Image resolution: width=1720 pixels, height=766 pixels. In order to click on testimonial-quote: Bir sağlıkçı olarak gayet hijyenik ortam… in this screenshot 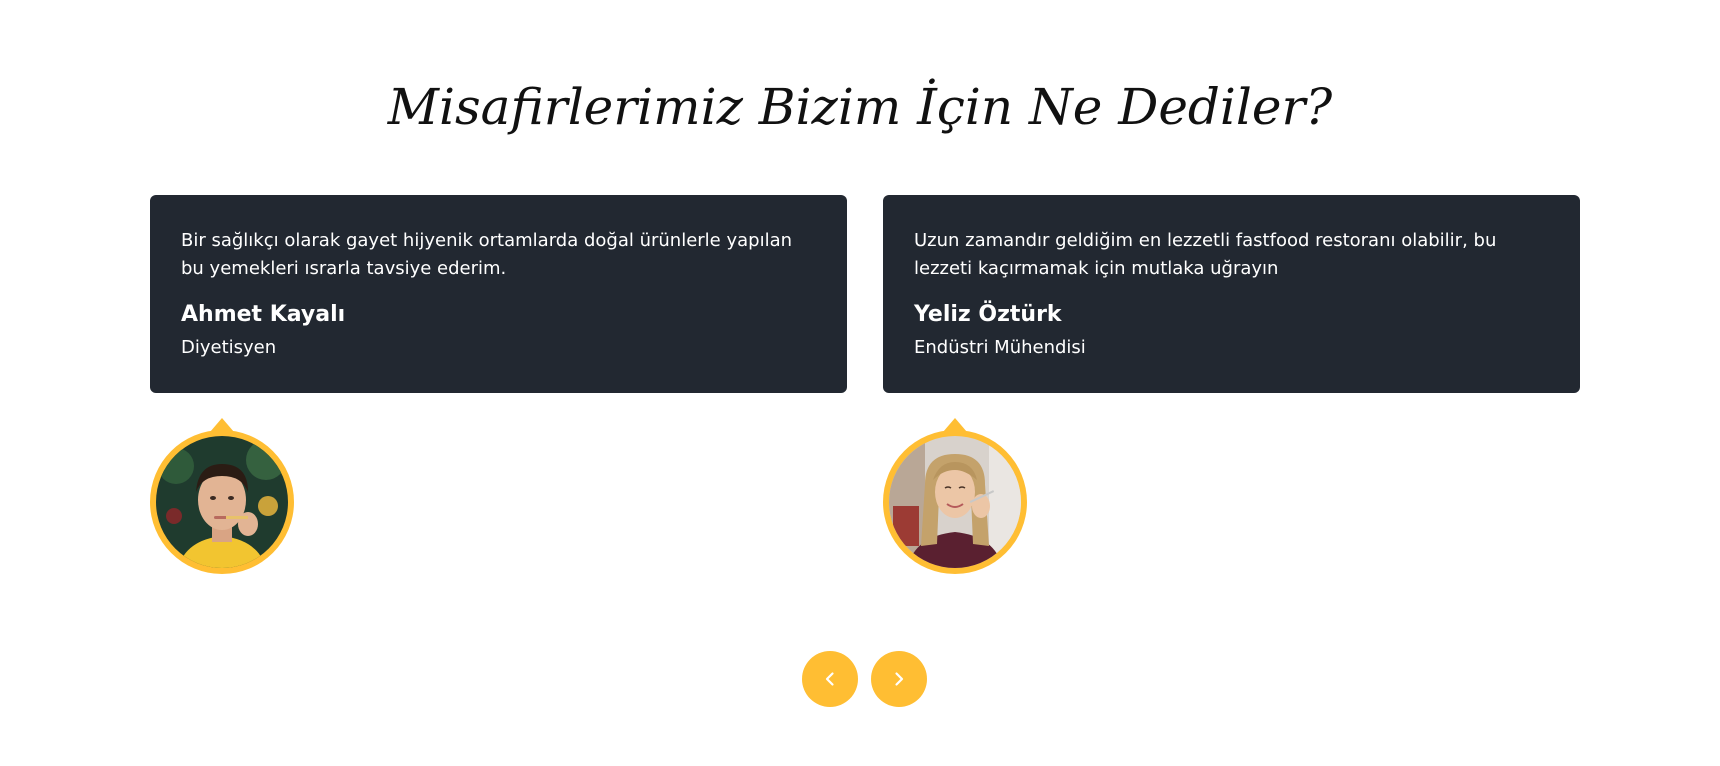, I will do `click(487, 254)`.